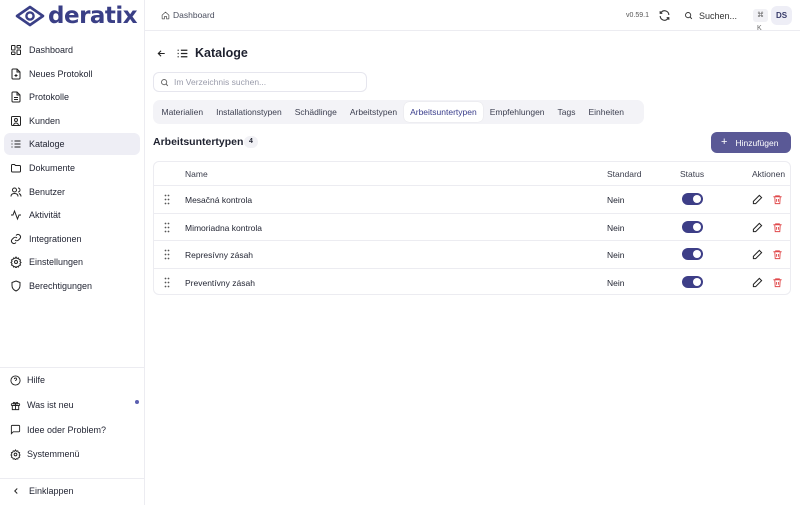 Image resolution: width=800 pixels, height=505 pixels. What do you see at coordinates (472, 200) in the screenshot?
I see `table-row: Mesačná kontrola Nein` at bounding box center [472, 200].